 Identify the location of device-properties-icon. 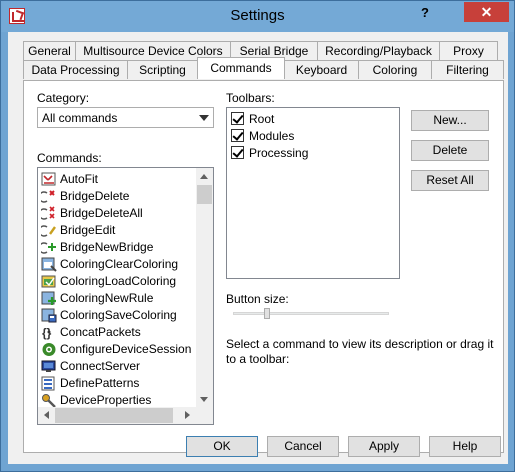
(49, 401).